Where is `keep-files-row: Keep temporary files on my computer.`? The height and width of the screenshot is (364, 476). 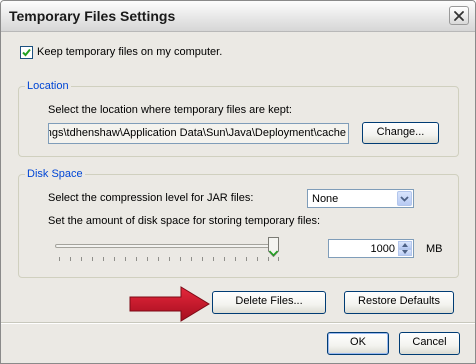 keep-files-row: Keep temporary files on my computer. is located at coordinates (121, 52).